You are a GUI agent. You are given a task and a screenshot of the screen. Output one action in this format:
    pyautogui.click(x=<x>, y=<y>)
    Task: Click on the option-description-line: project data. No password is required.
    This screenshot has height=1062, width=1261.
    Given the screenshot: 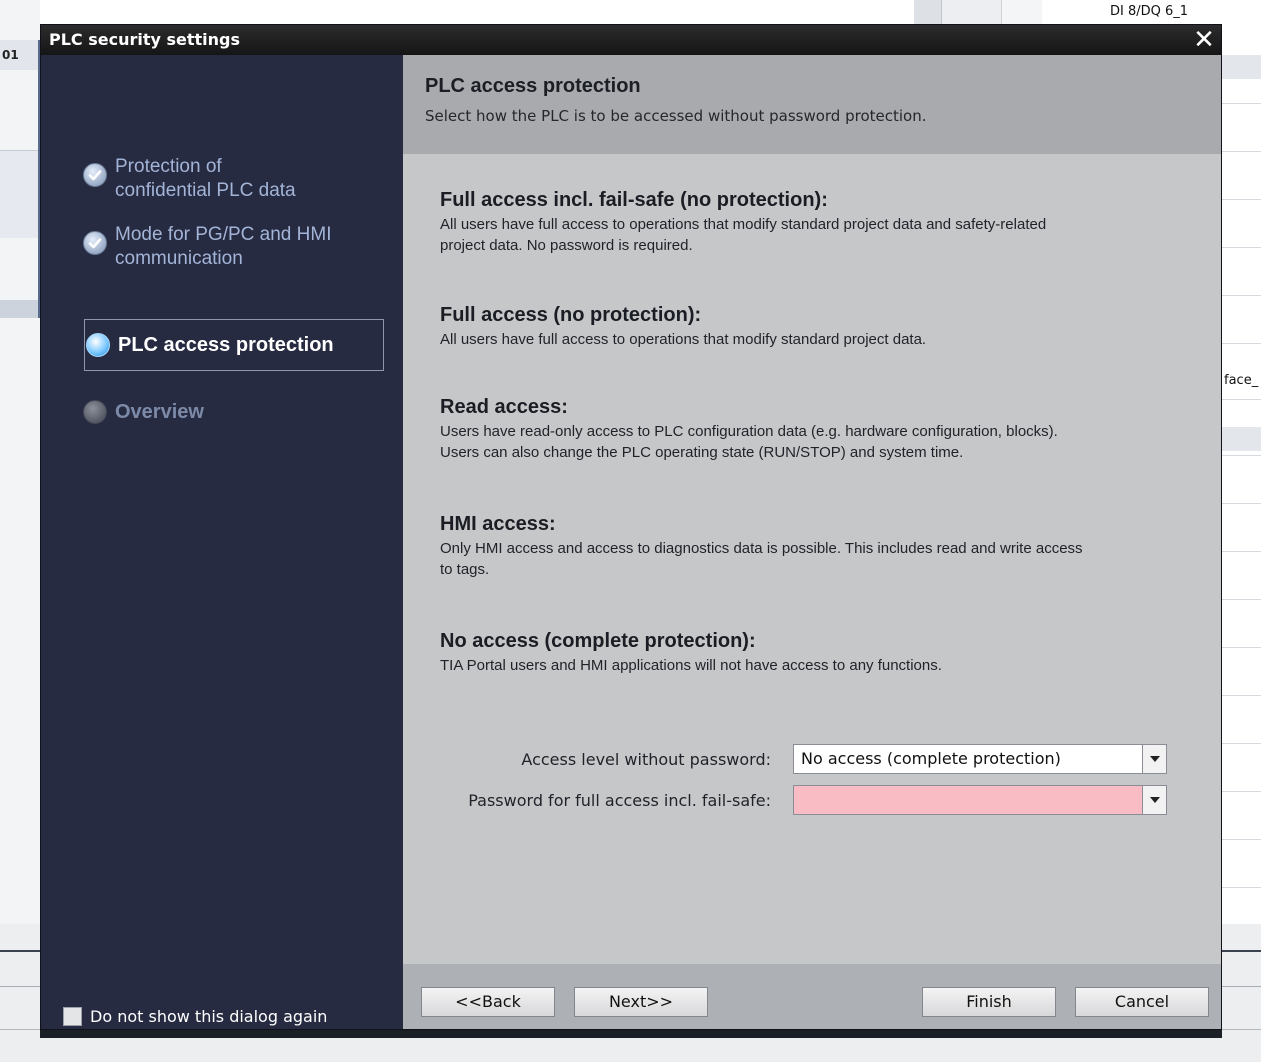 What is the action you would take?
    pyautogui.click(x=566, y=245)
    